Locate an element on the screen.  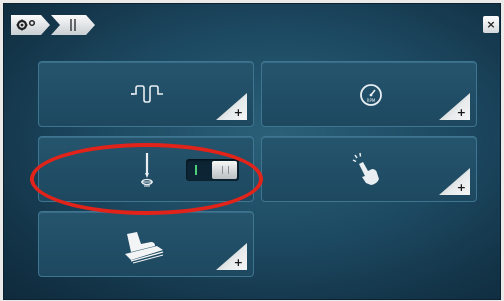
breadcrumb-sewing-settings is located at coordinates (73, 25).